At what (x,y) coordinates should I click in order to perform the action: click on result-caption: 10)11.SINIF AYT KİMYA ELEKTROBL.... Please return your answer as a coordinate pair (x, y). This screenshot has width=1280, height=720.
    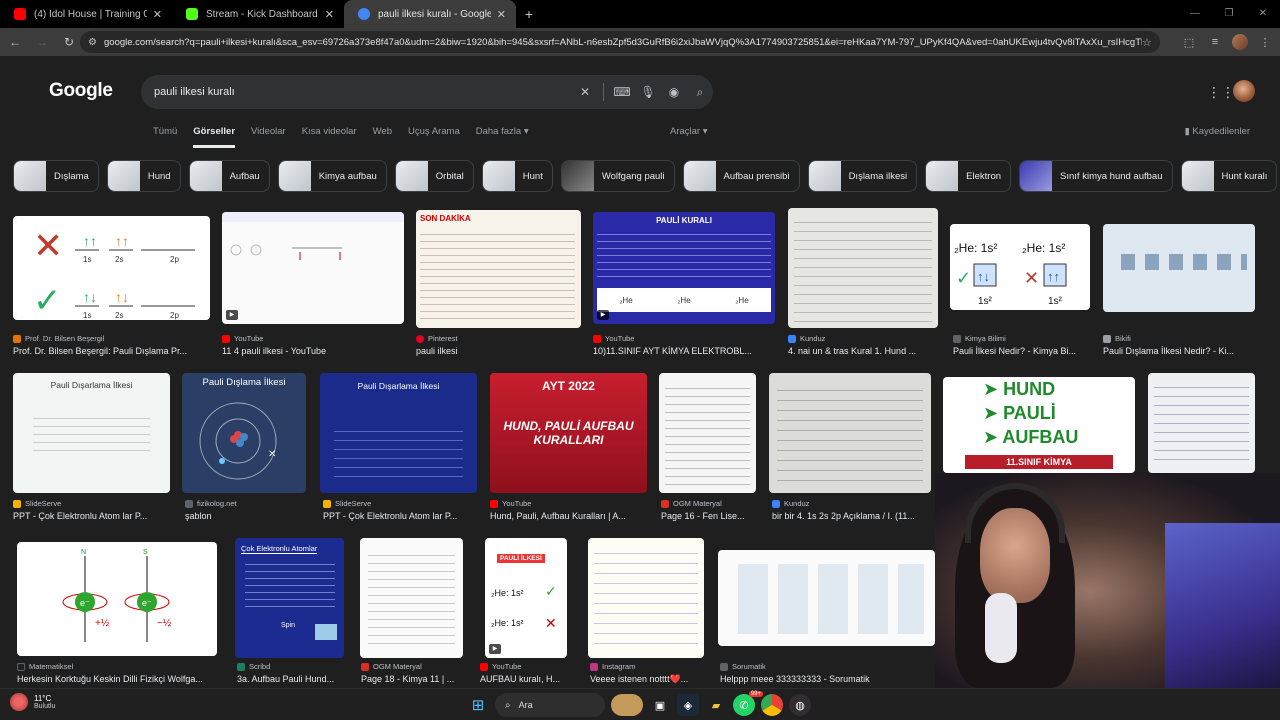
    Looking at the image, I should click on (684, 351).